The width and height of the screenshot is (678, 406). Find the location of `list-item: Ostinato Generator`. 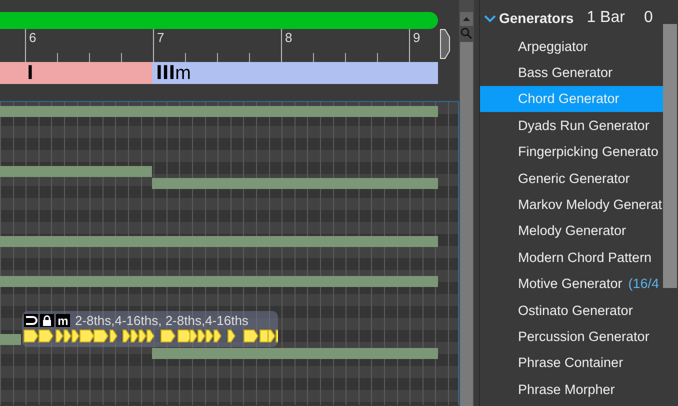

list-item: Ostinato Generator is located at coordinates (571, 310).